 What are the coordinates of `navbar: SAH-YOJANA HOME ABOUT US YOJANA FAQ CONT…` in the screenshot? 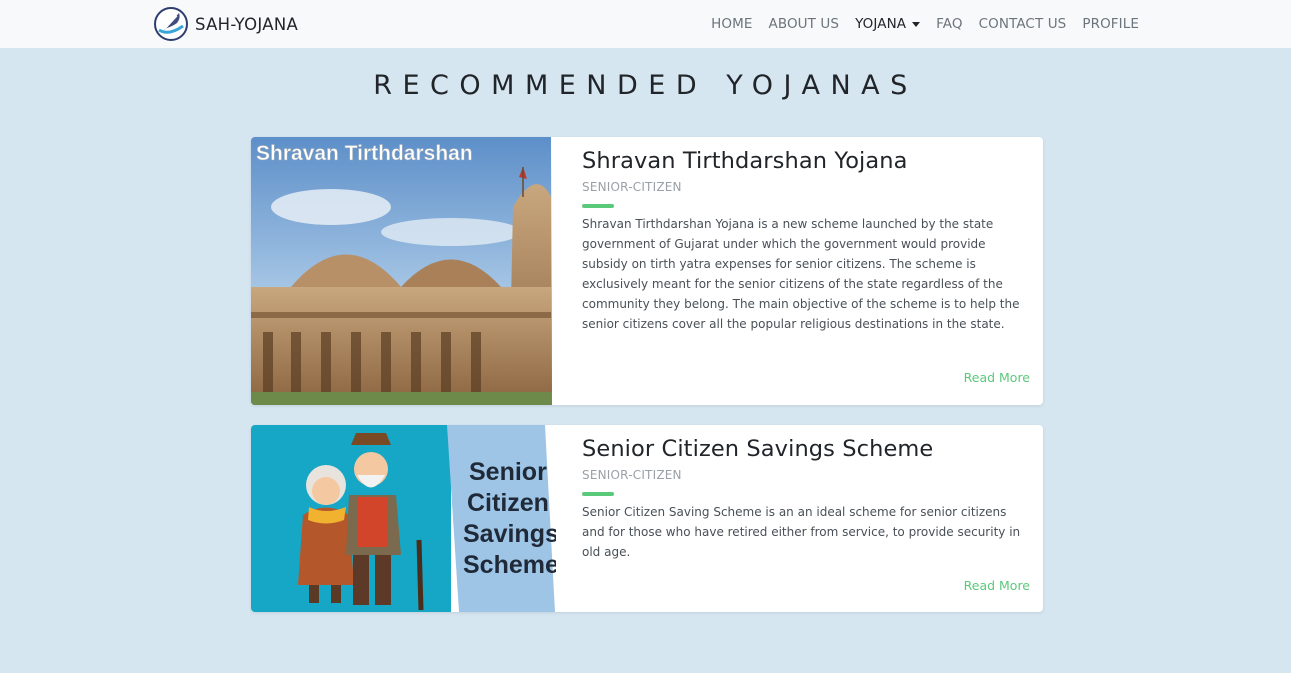 It's located at (645, 24).